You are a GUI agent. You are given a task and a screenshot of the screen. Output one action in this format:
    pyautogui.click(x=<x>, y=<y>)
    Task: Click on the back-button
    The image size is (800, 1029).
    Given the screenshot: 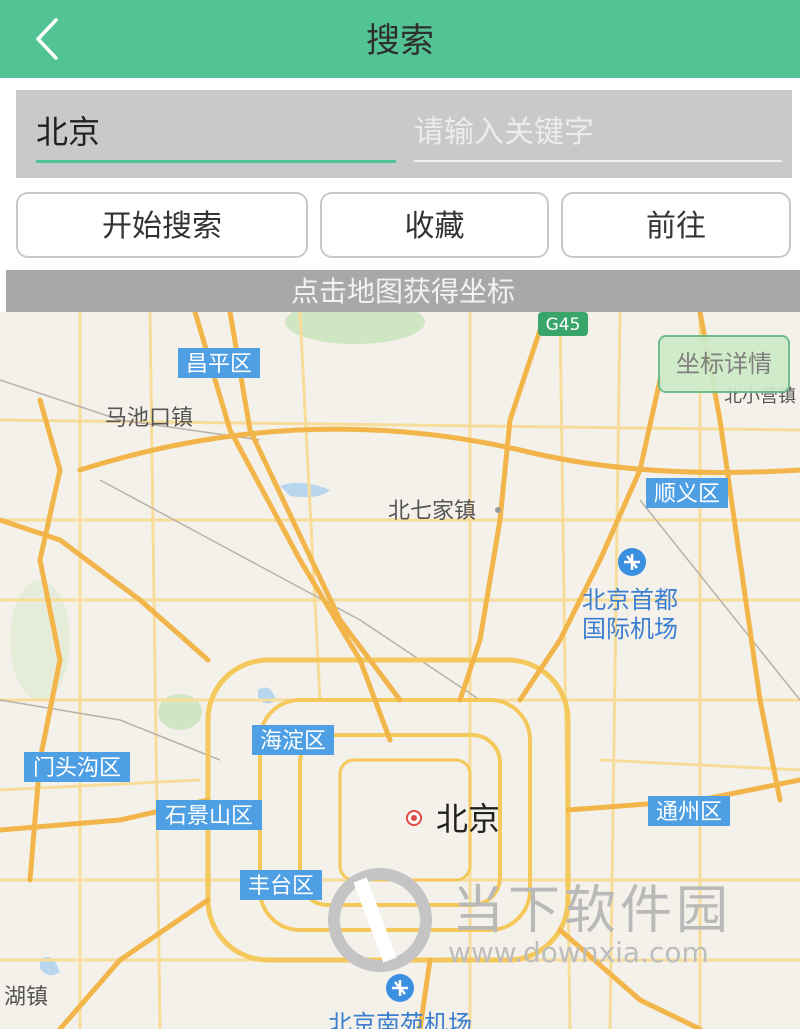 What is the action you would take?
    pyautogui.click(x=51, y=39)
    